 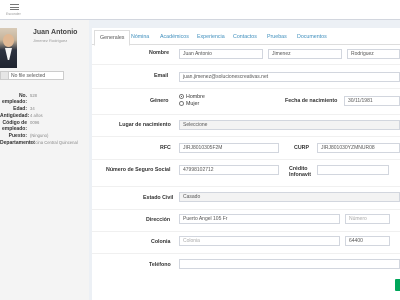 What do you see at coordinates (112, 38) in the screenshot?
I see `tab-generales: Generales` at bounding box center [112, 38].